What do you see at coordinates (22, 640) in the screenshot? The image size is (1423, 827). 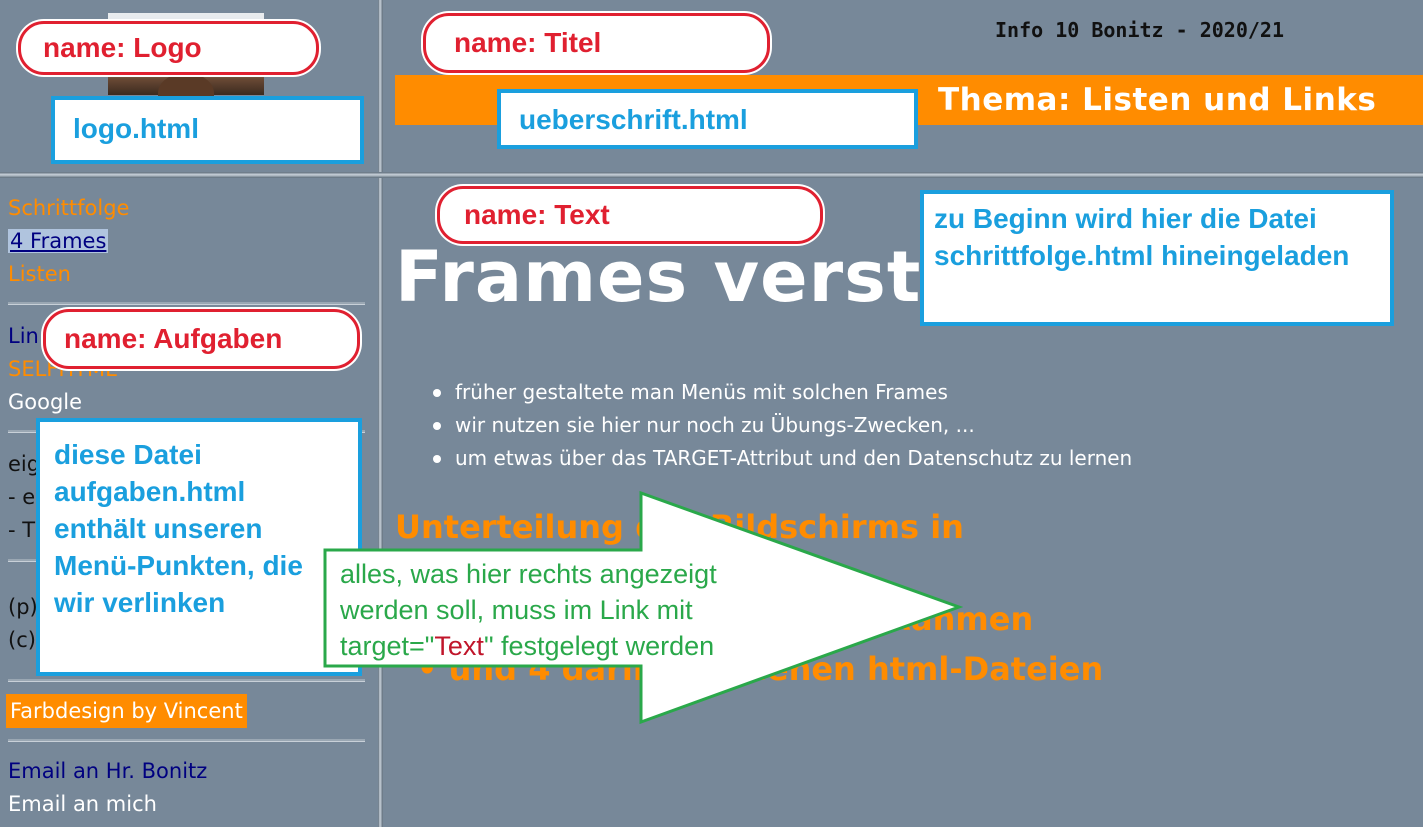 I see `menu-text-c: (c)` at bounding box center [22, 640].